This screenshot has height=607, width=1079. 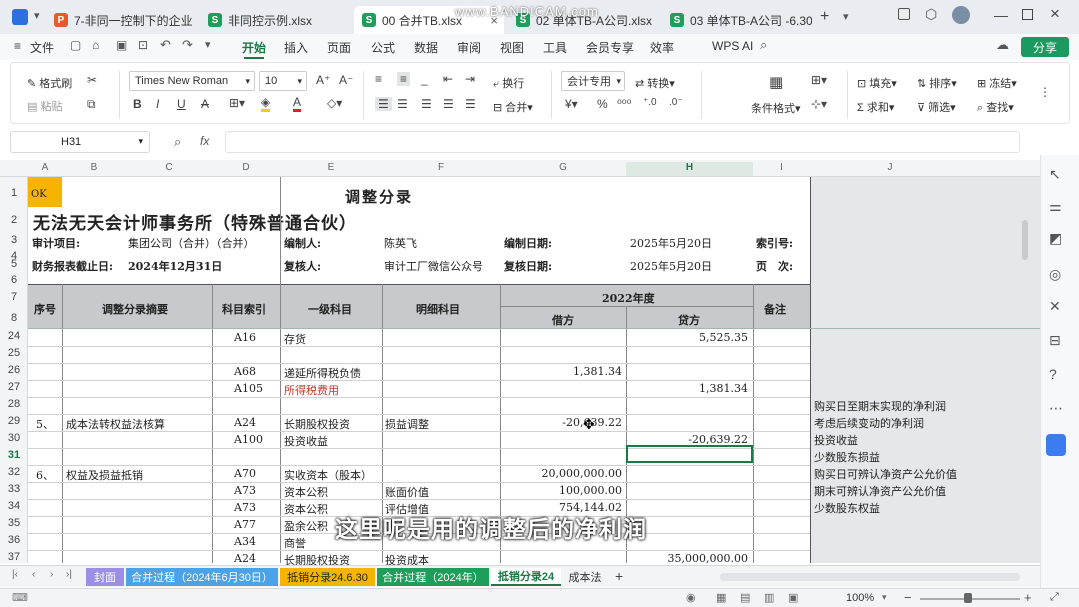 What do you see at coordinates (968, 598) in the screenshot?
I see `zoom-slider-thumb` at bounding box center [968, 598].